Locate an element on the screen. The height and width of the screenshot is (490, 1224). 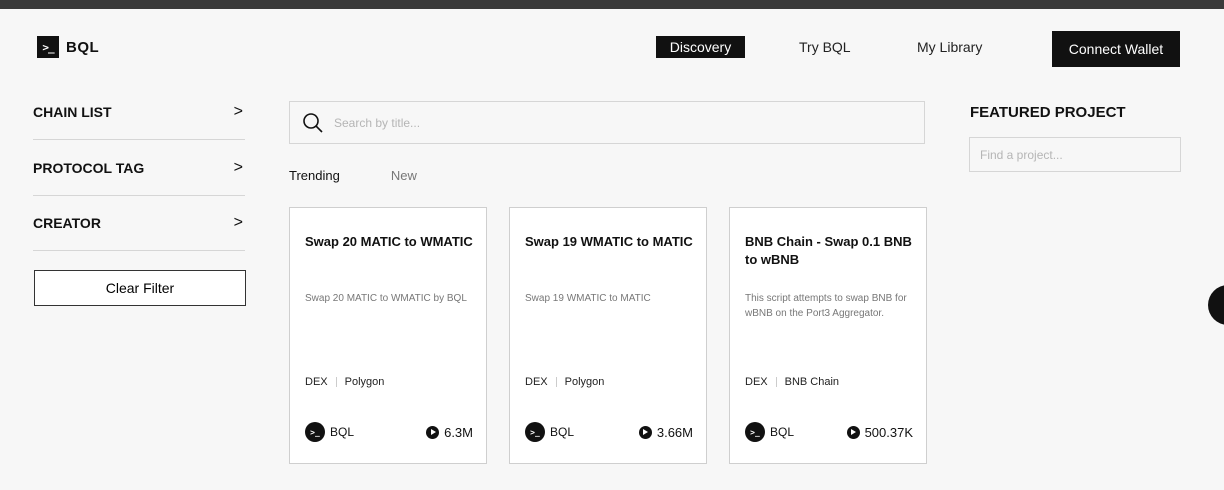
tab-new: New is located at coordinates (404, 175).